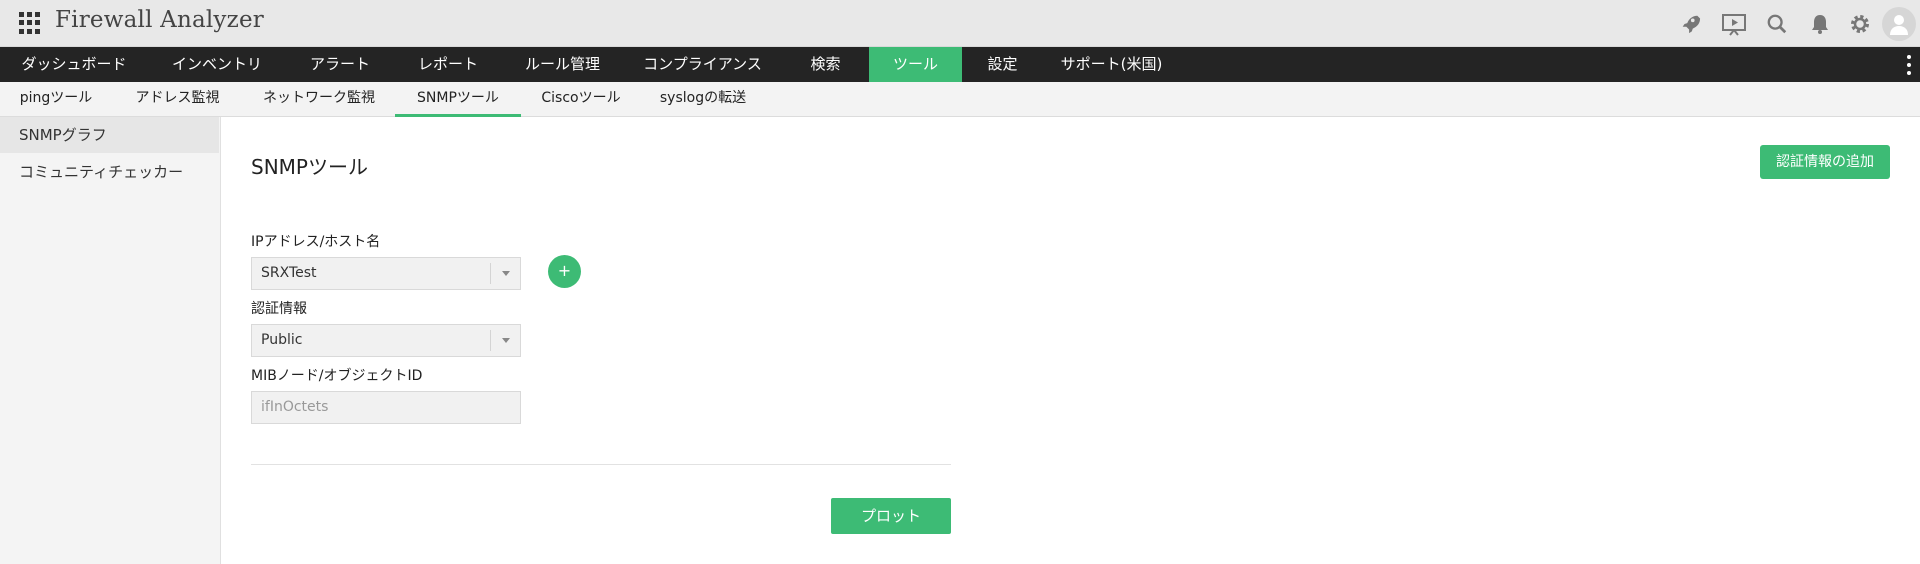 Image resolution: width=1920 pixels, height=564 pixels. Describe the element at coordinates (703, 99) in the screenshot. I see `subnav-syslog-forward: syslogの転送` at that location.